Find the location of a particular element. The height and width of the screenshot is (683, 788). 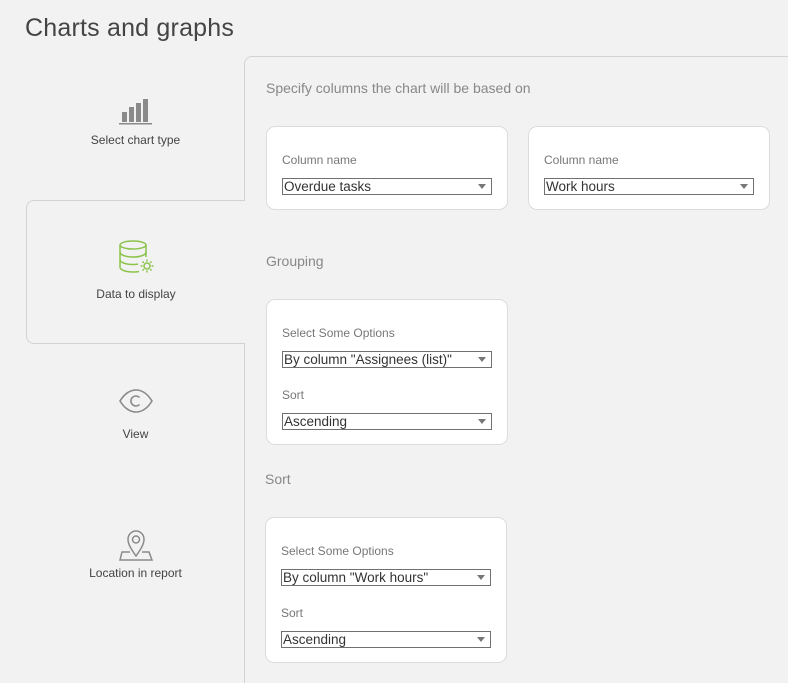

sort-order-label: Sort is located at coordinates (292, 613).